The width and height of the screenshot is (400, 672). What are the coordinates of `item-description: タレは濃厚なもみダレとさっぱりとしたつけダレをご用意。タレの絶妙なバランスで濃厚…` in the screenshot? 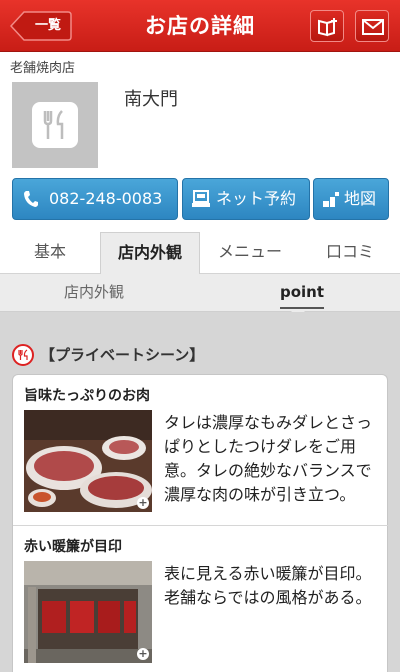 It's located at (268, 458).